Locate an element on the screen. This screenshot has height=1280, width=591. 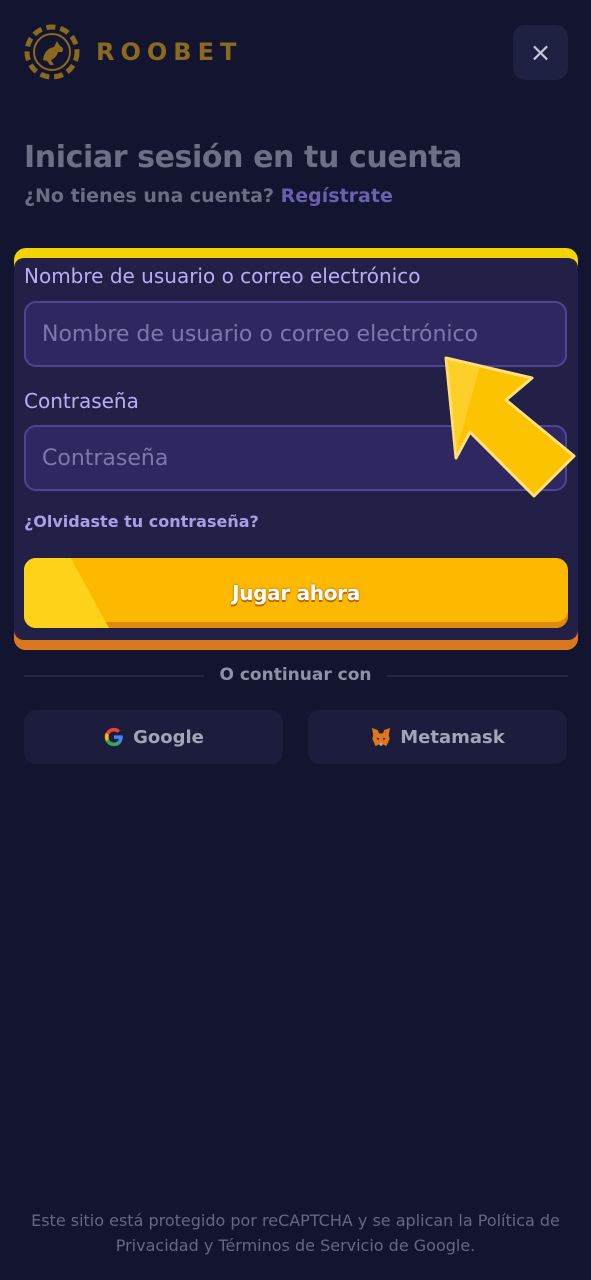
google-icon is located at coordinates (113, 737).